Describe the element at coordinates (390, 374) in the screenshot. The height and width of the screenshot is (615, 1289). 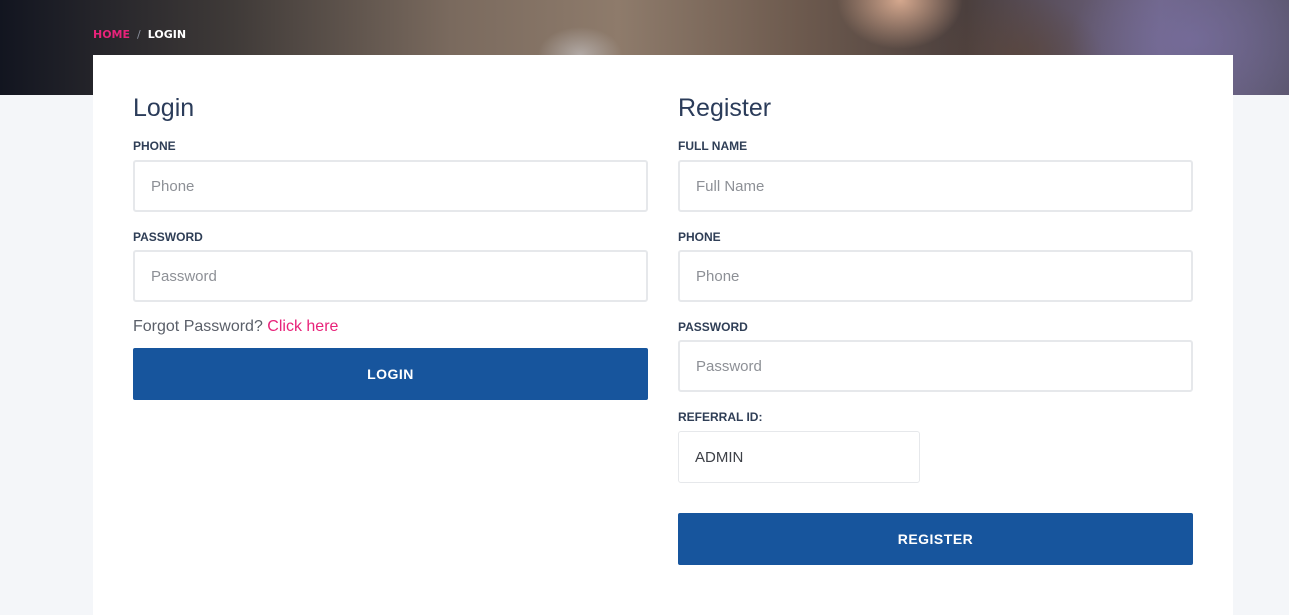
I see `login-button: LOGIN` at that location.